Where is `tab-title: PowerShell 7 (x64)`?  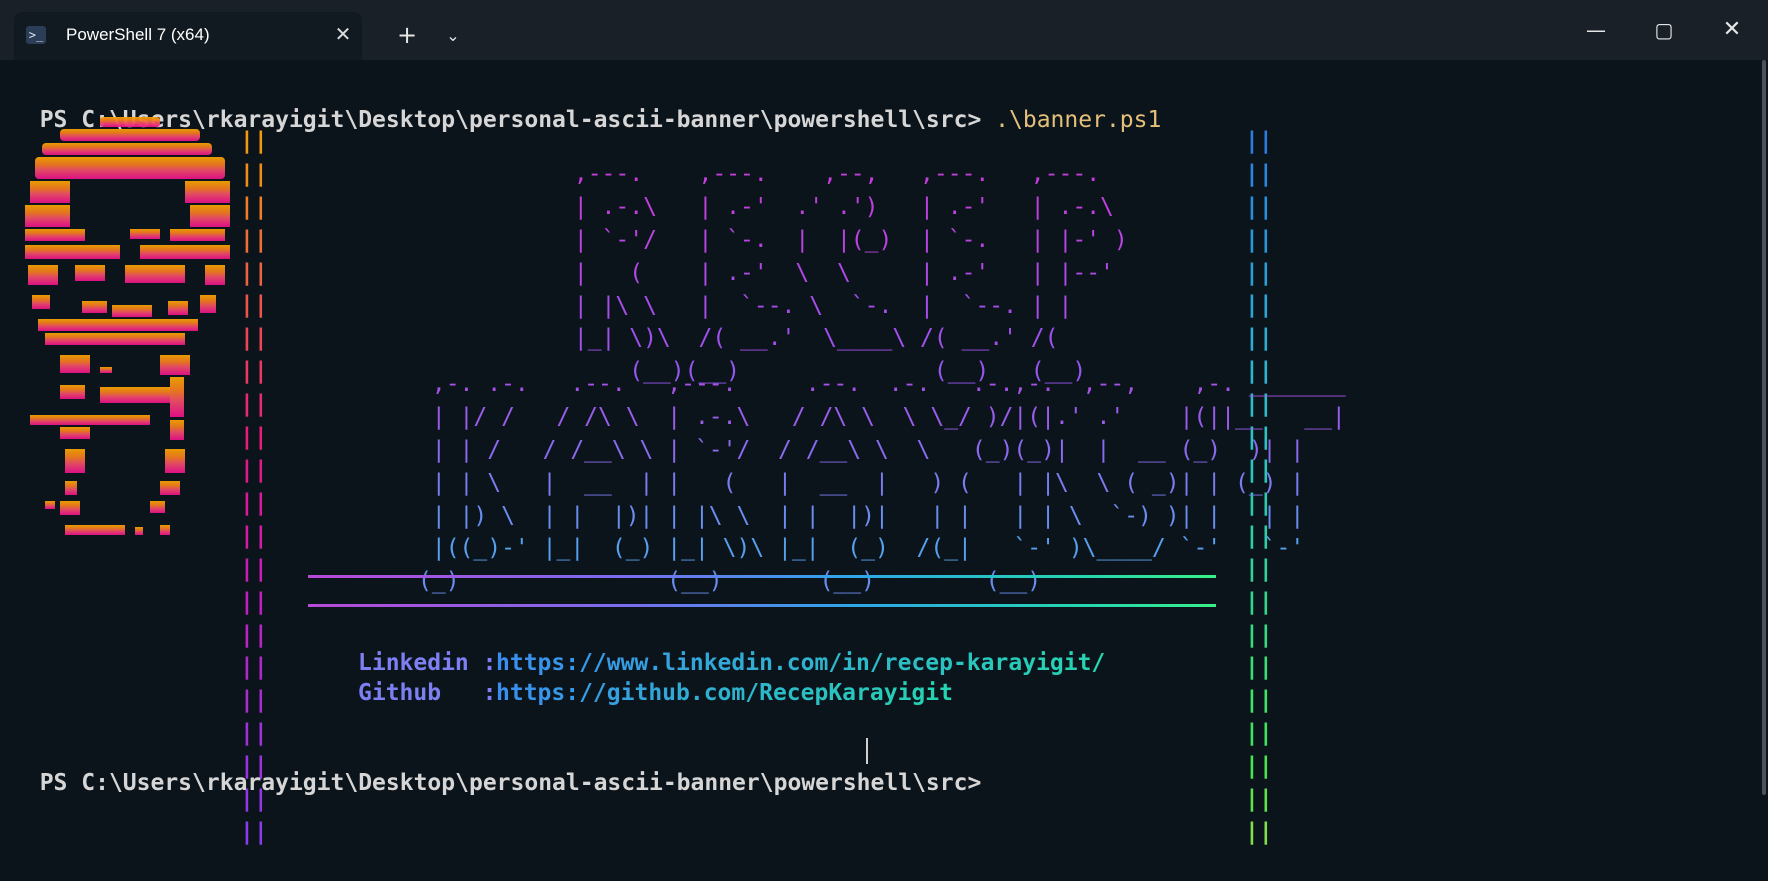
tab-title: PowerShell 7 (x64) is located at coordinates (138, 34).